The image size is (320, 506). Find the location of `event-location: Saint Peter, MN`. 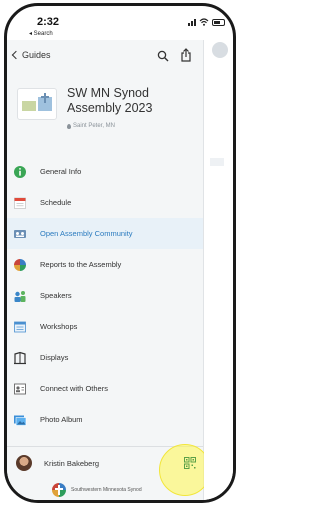

event-location: Saint Peter, MN is located at coordinates (91, 126).